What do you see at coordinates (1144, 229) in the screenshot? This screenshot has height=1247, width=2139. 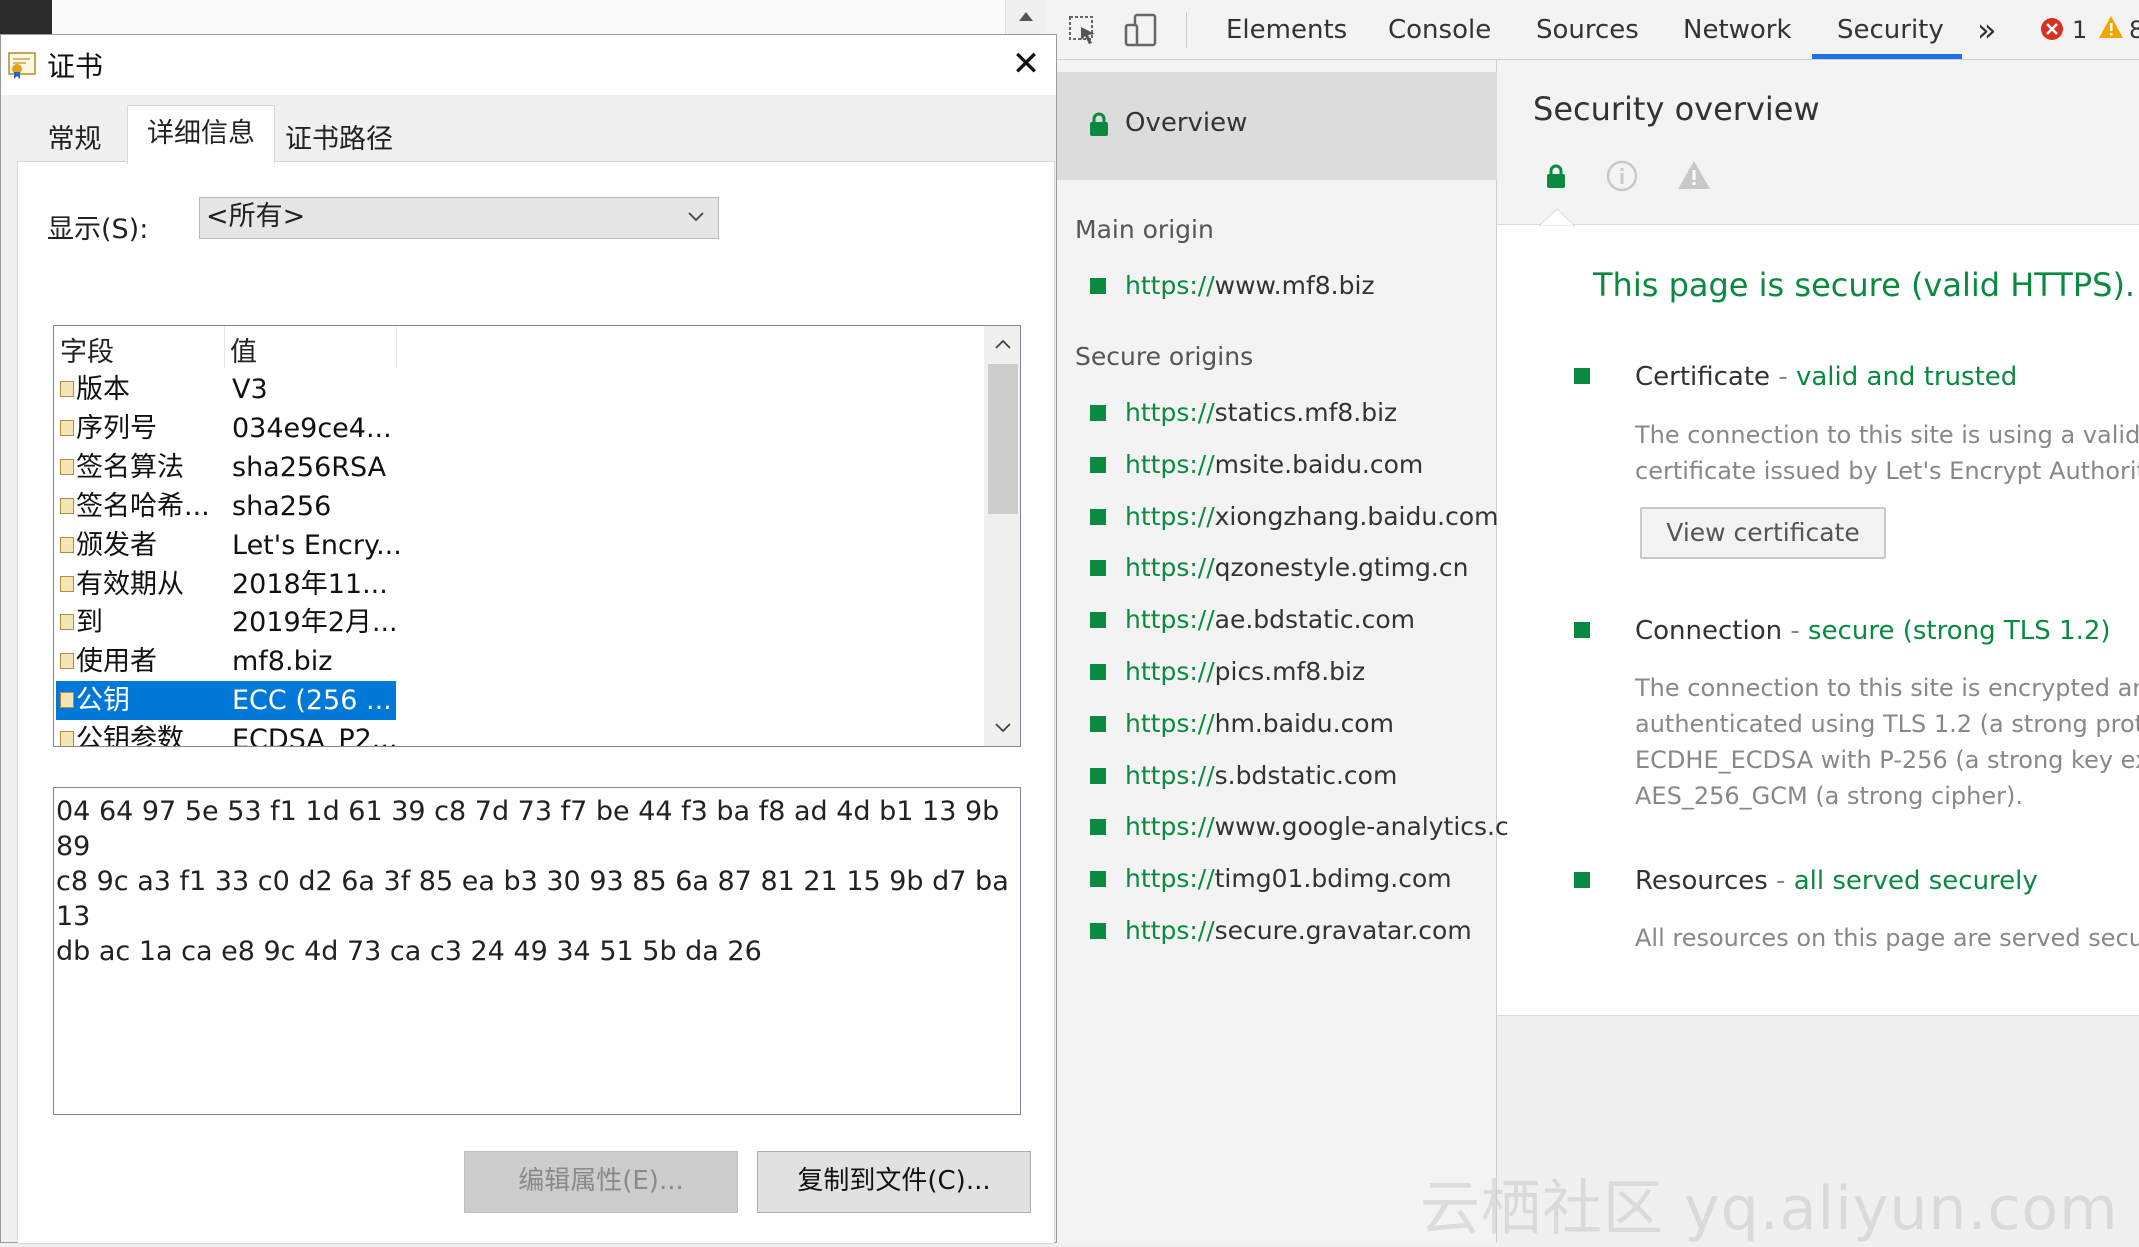 I see `main-origin-heading: Main origin` at bounding box center [1144, 229].